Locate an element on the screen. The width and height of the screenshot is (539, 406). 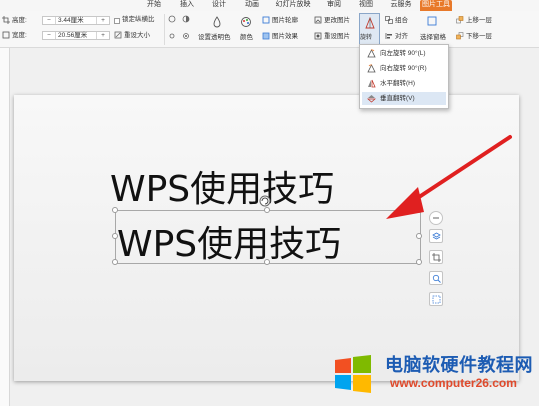
zoom-icon is located at coordinates (436, 278).